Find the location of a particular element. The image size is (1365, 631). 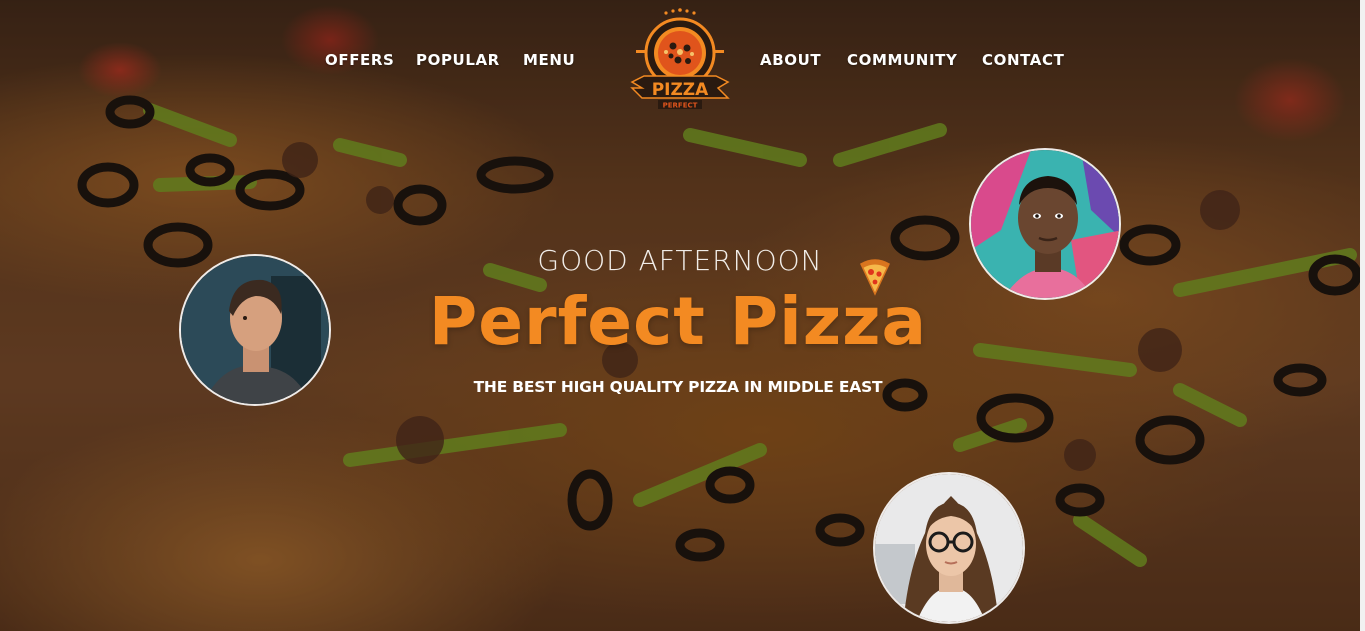

logo-text: PIZZA is located at coordinates (680, 90).